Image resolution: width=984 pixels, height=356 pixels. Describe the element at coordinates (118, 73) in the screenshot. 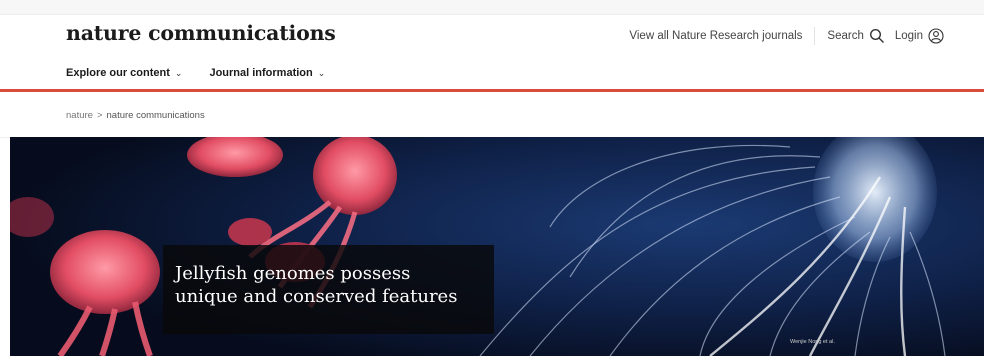

I see `nav-explore-label: Explore our content` at that location.